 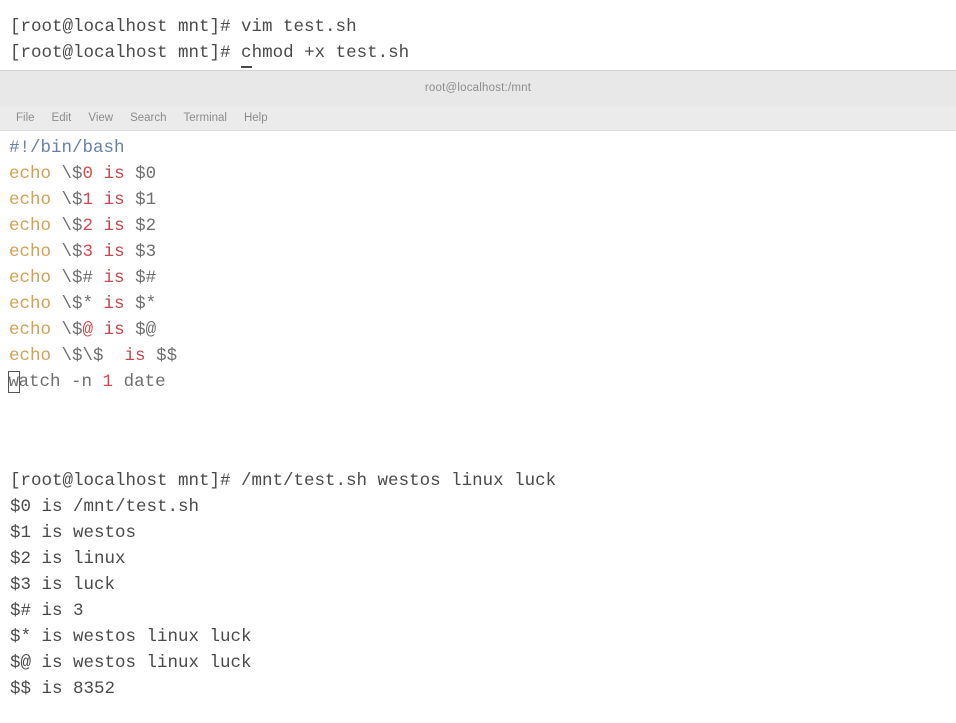 What do you see at coordinates (87, 382) in the screenshot?
I see `vim-token: -n` at bounding box center [87, 382].